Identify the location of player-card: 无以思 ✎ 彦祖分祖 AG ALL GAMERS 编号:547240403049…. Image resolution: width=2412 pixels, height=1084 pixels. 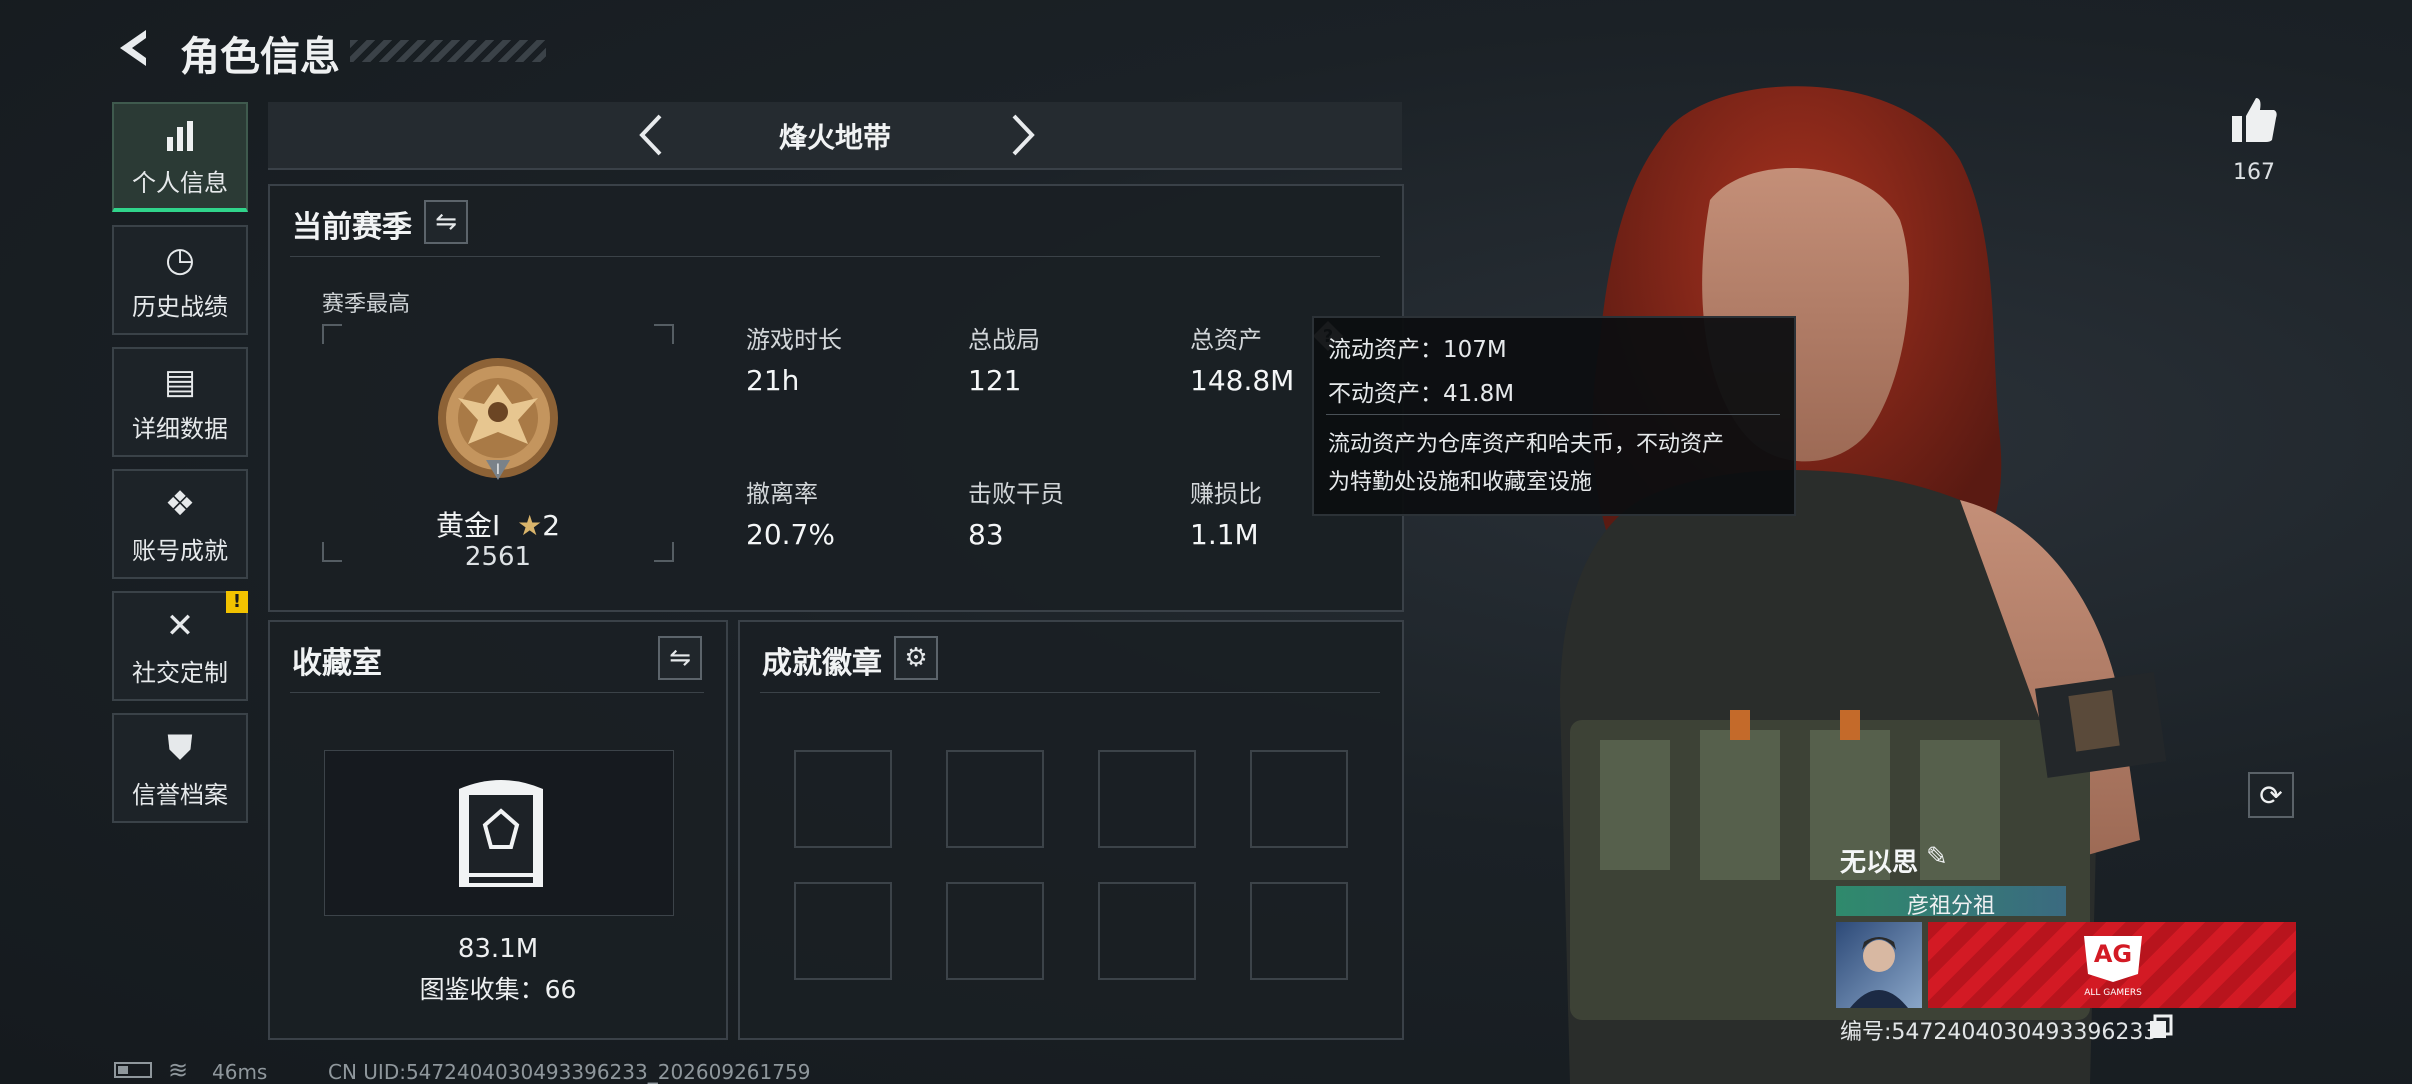
(2066, 948).